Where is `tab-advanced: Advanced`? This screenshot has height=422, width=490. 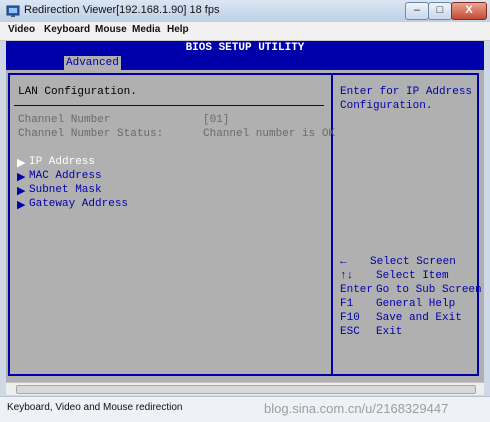 tab-advanced: Advanced is located at coordinates (92, 63).